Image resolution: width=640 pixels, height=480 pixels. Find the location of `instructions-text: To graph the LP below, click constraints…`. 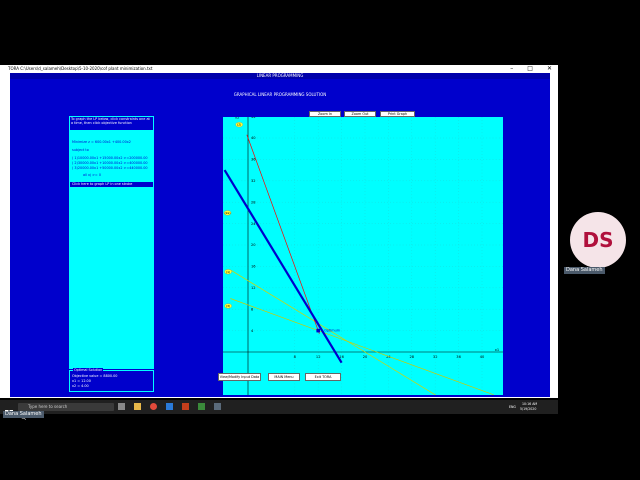

instructions-text: To graph the LP below, click constraints… is located at coordinates (111, 123).